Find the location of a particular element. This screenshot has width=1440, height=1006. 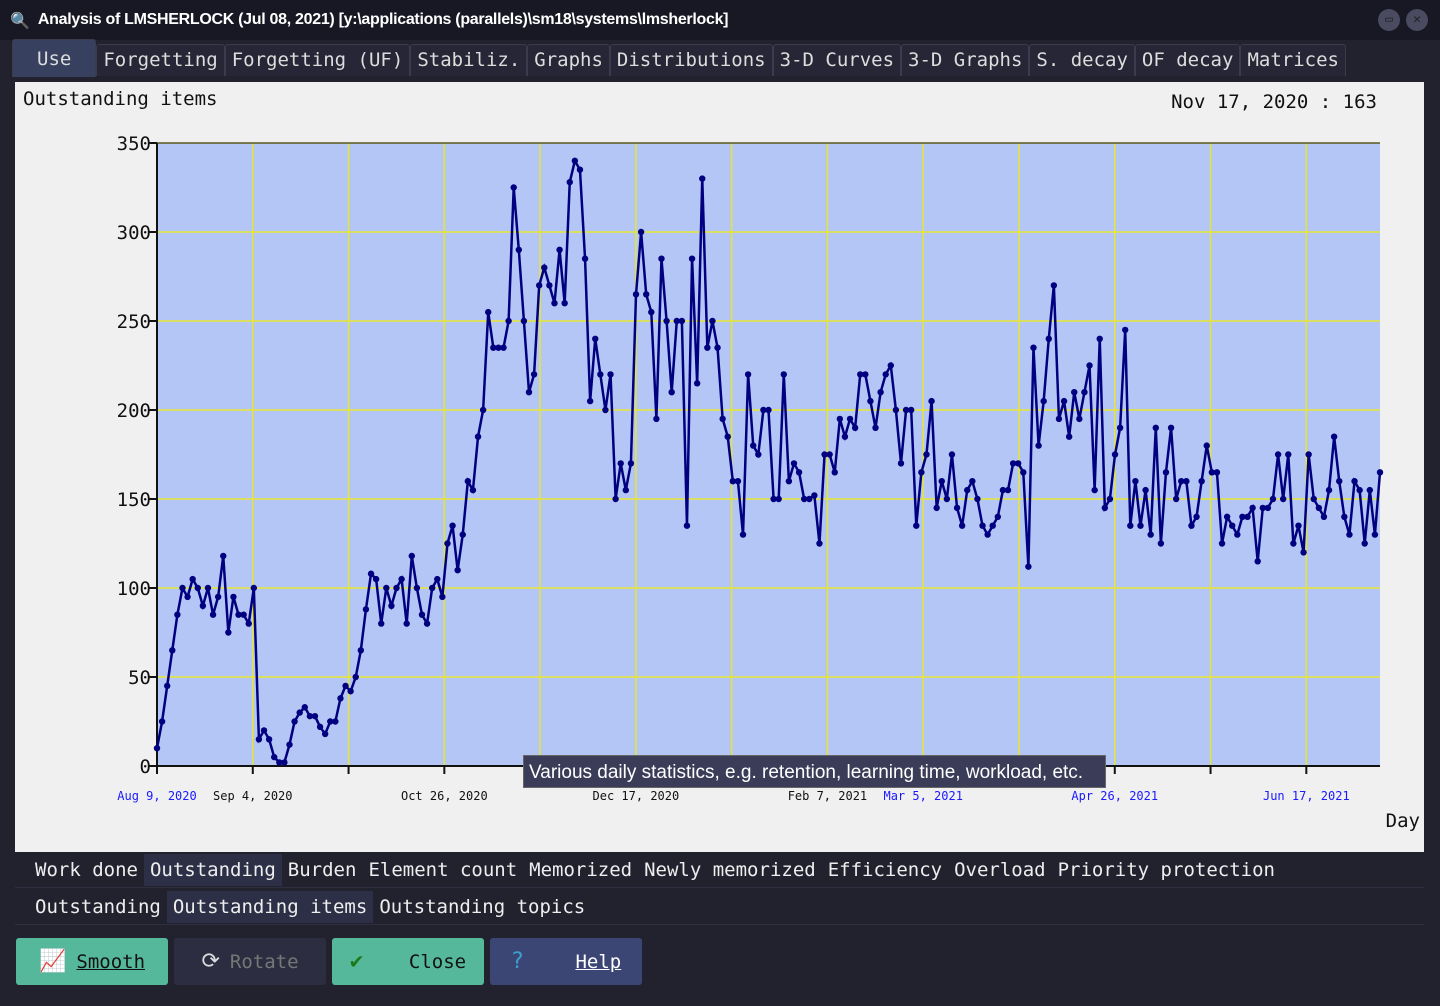

tab-distributions: Distributions is located at coordinates (691, 60).